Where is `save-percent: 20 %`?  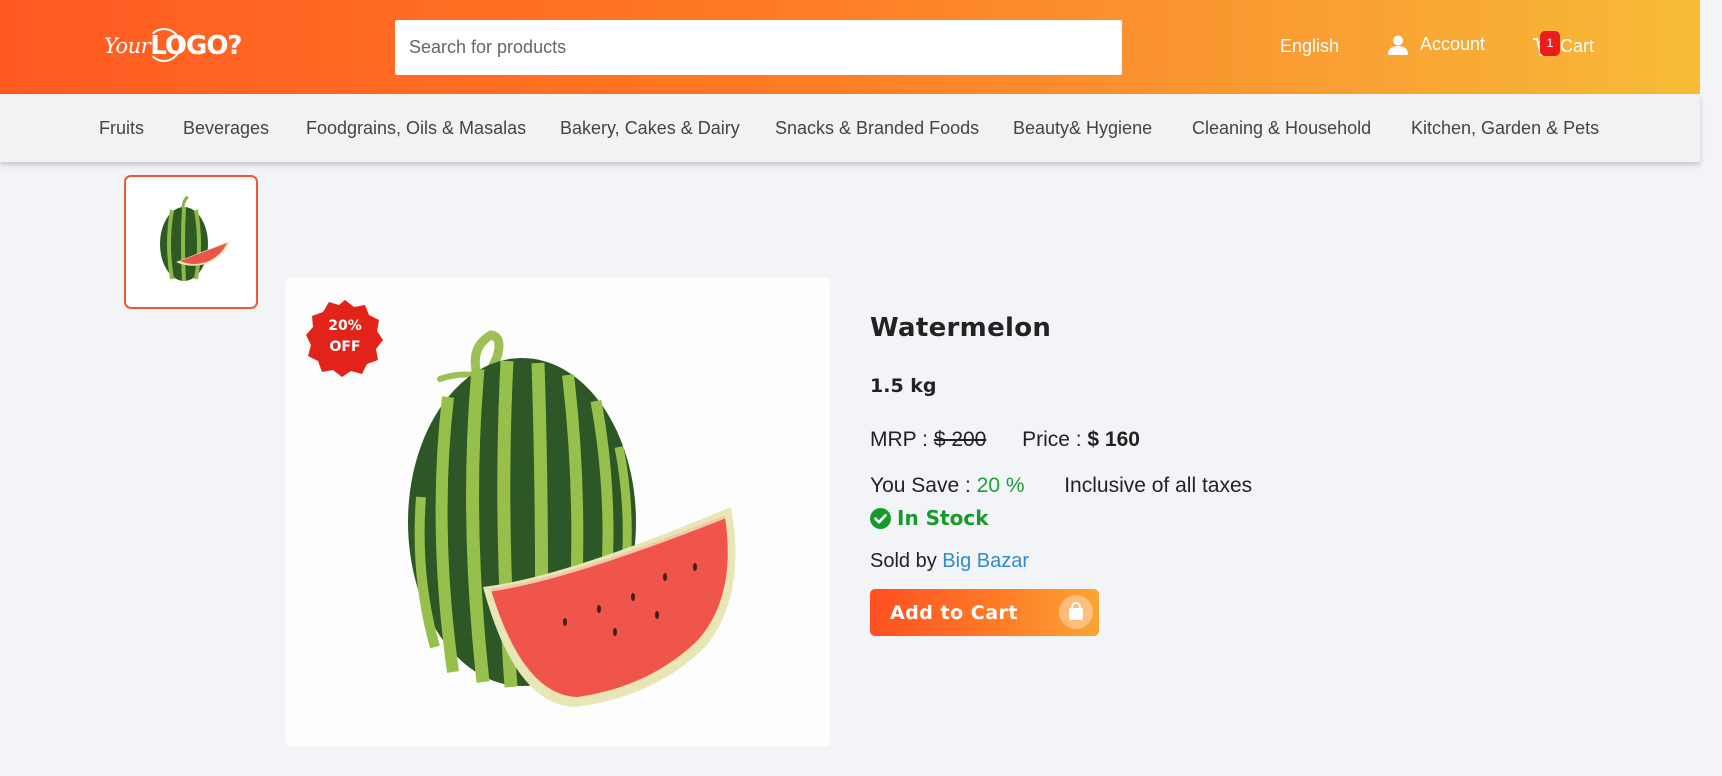
save-percent: 20 % is located at coordinates (1000, 485).